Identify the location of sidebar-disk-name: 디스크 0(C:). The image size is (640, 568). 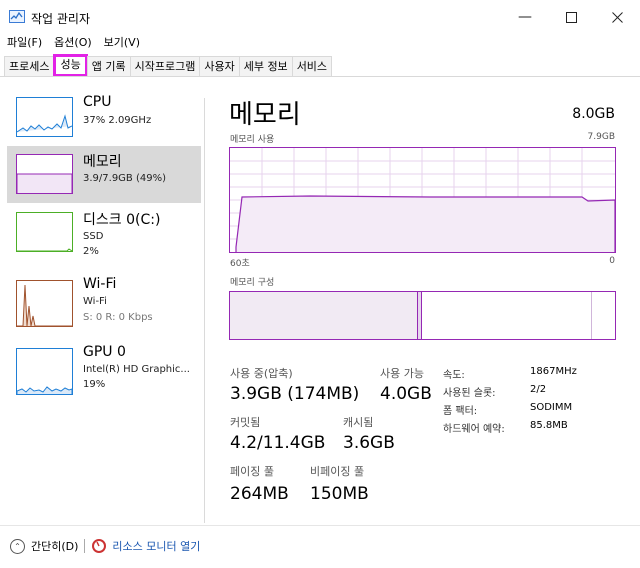
(122, 220).